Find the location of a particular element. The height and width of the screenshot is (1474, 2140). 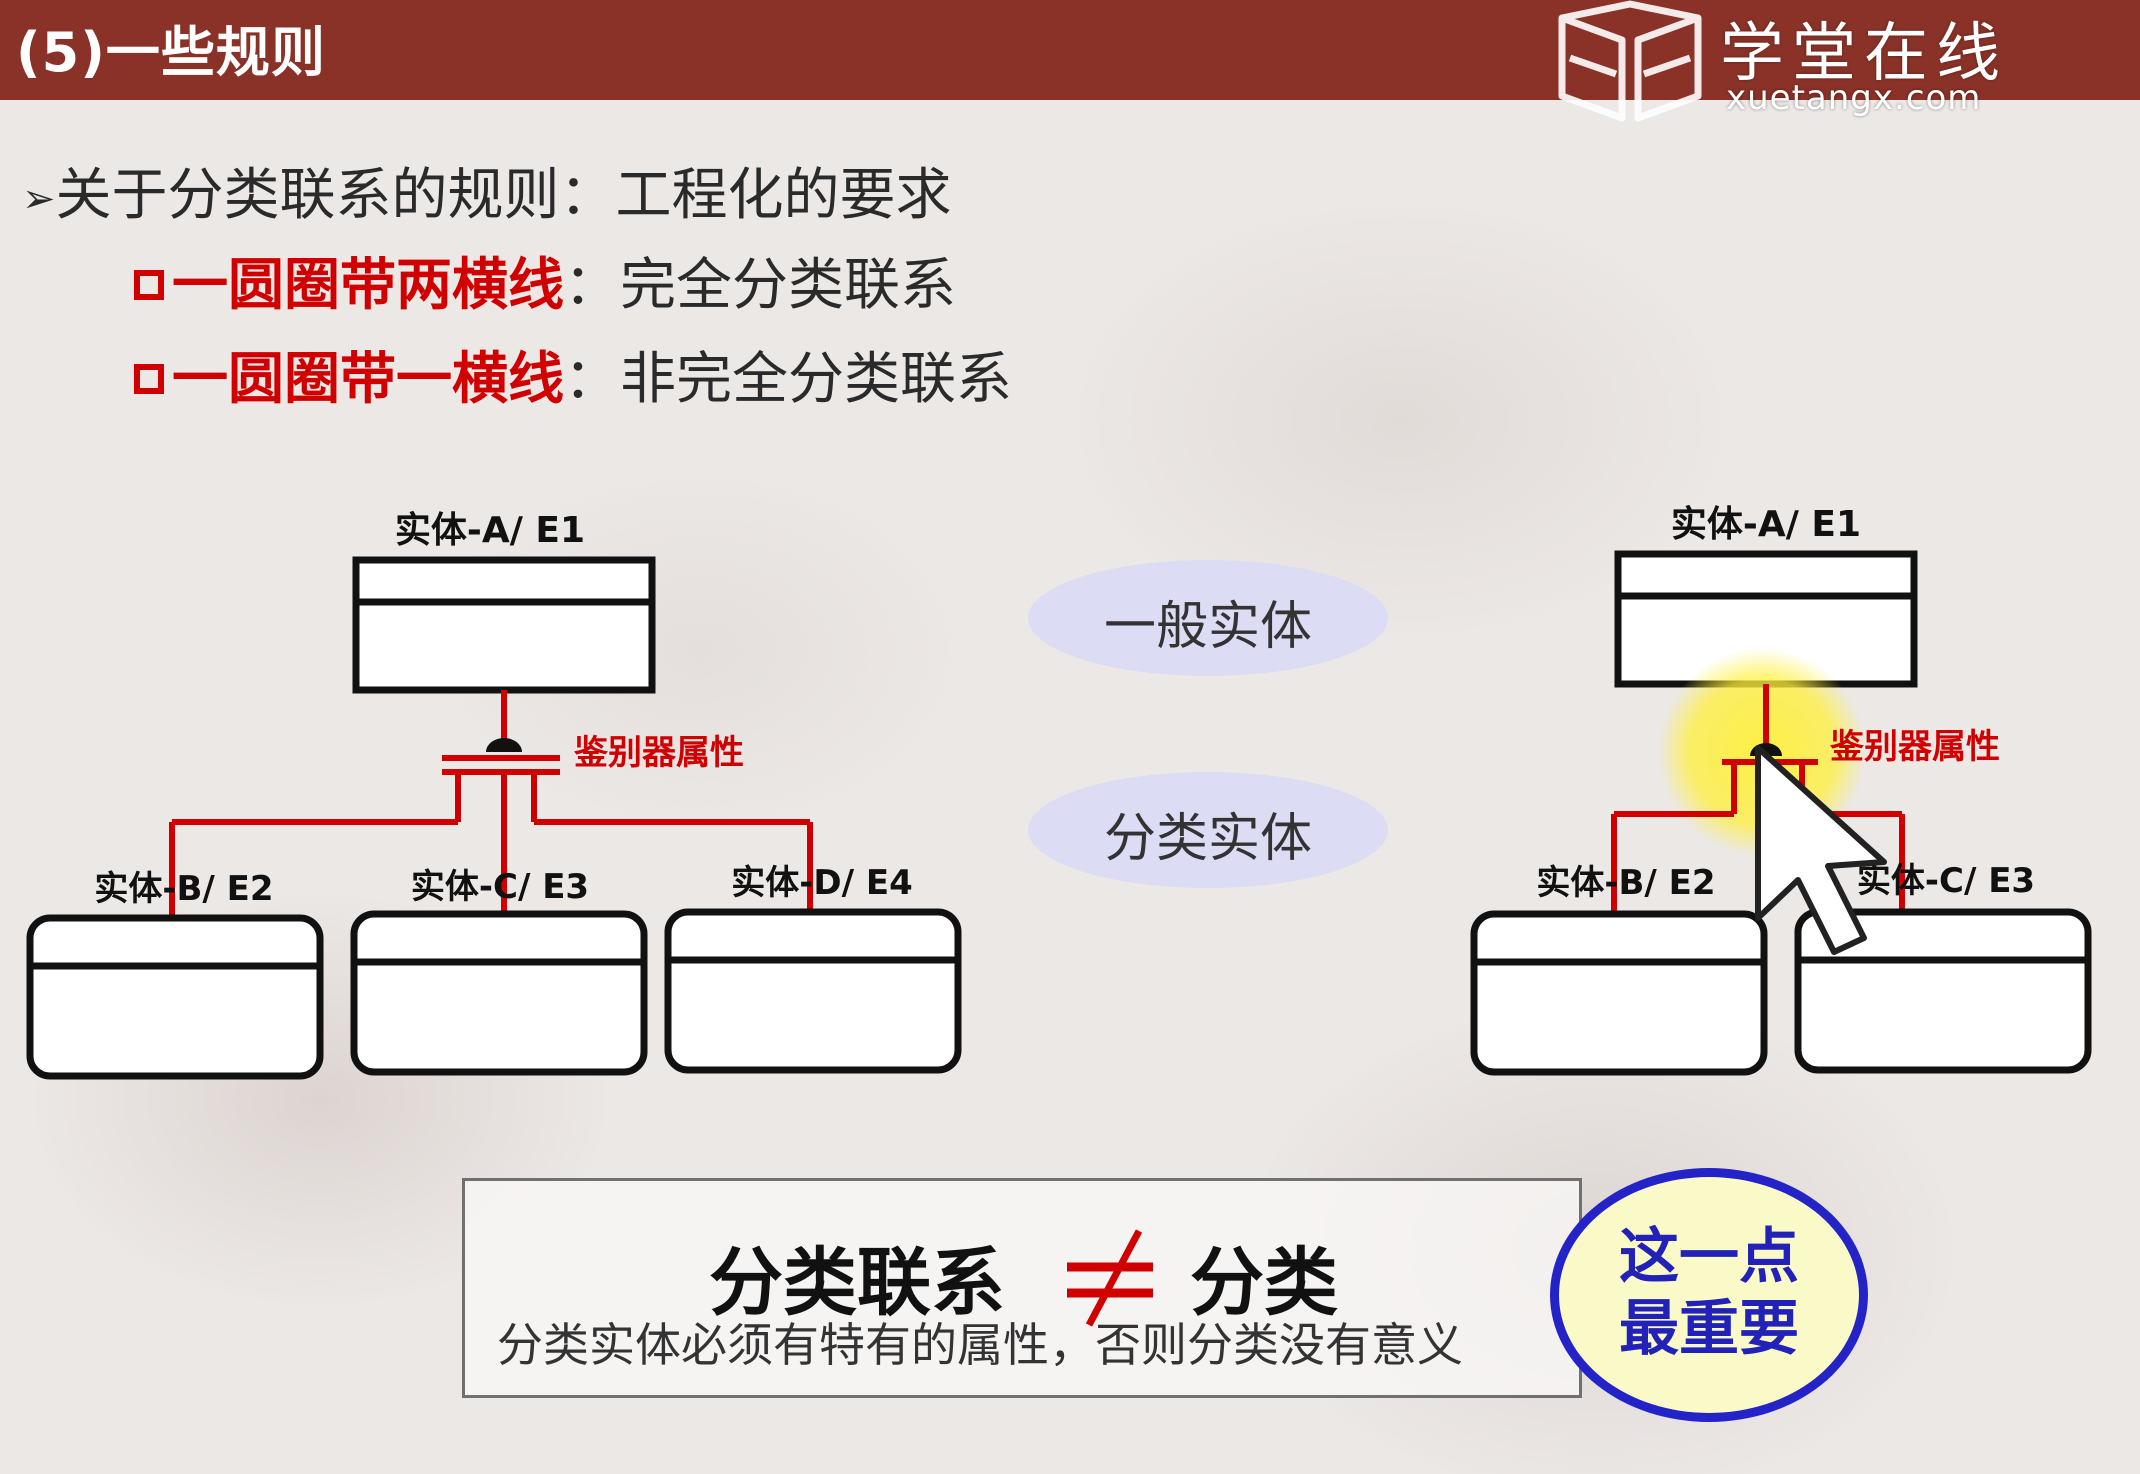

legend-category-label: 分类实体 is located at coordinates (1207, 839).